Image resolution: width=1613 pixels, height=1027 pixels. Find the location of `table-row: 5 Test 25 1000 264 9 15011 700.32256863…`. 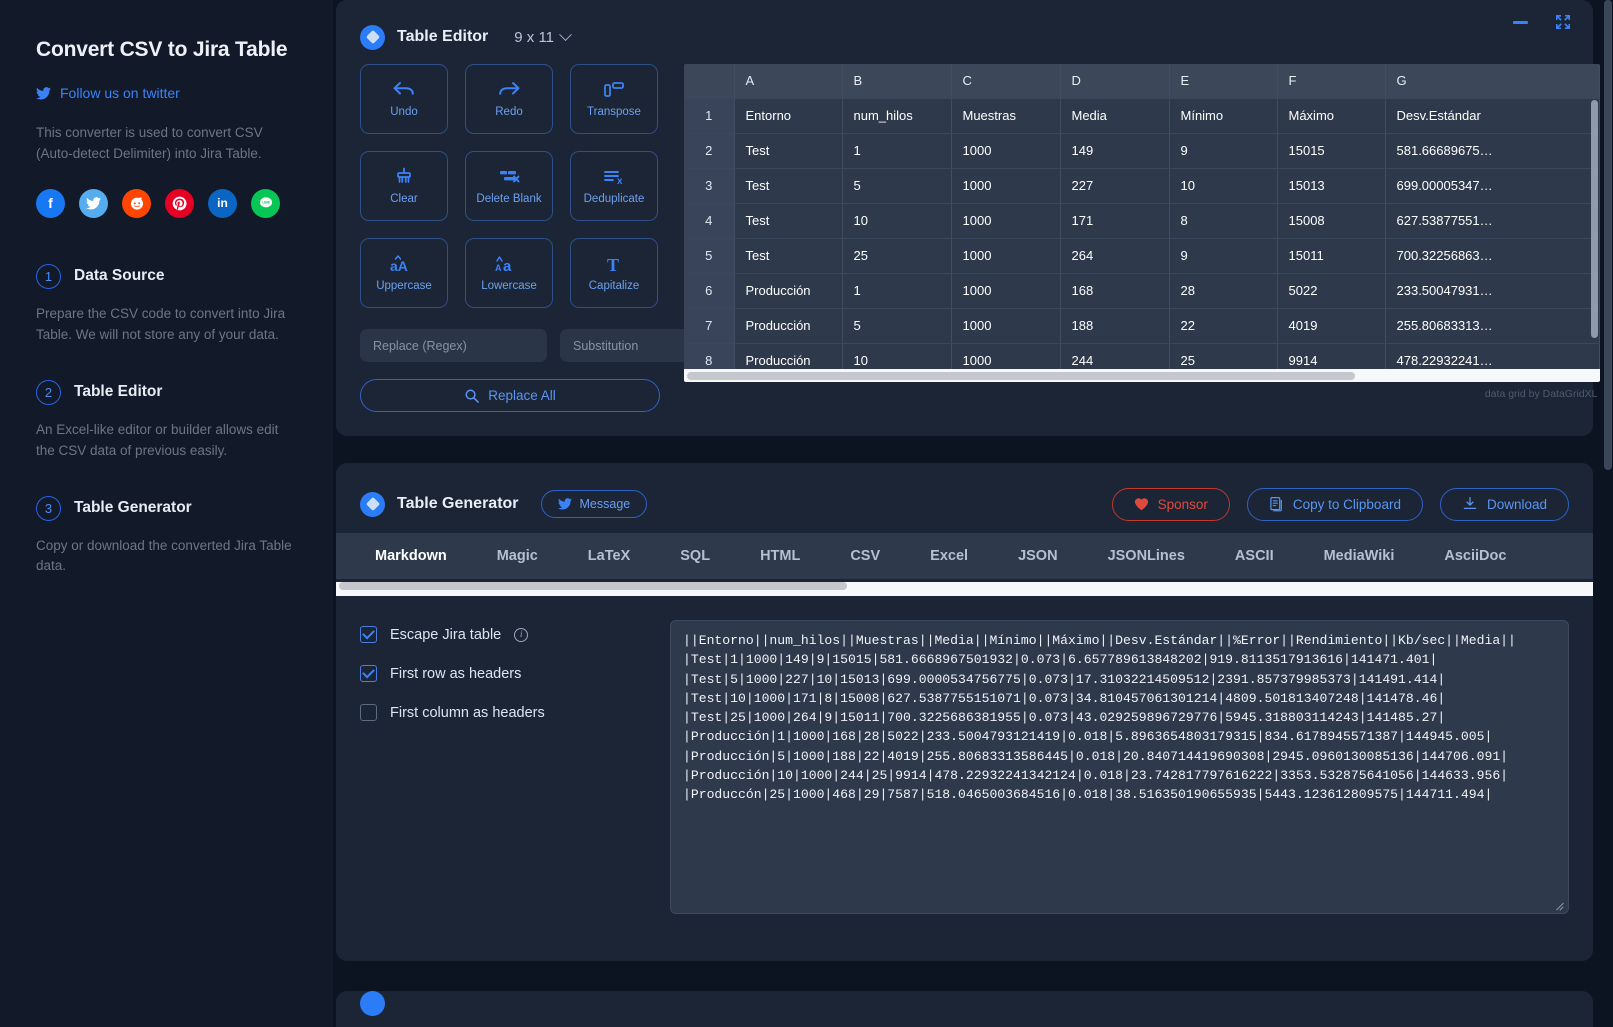

table-row: 5 Test 25 1000 264 9 15011 700.32256863… is located at coordinates (1142, 256).